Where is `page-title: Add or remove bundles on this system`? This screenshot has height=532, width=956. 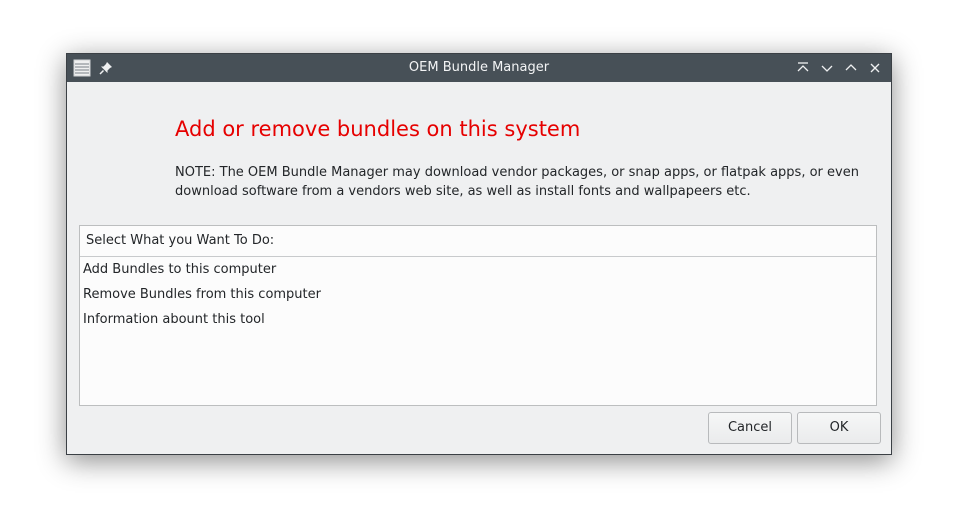
page-title: Add or remove bundles on this system is located at coordinates (378, 129).